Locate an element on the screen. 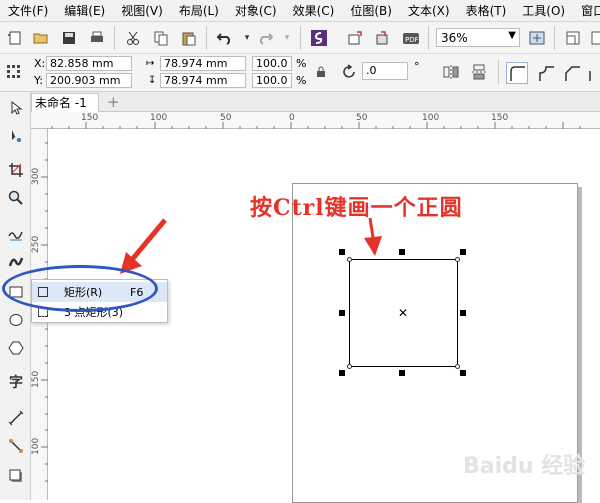 The height and width of the screenshot is (503, 600). annotation-arrows is located at coordinates (251, 245).